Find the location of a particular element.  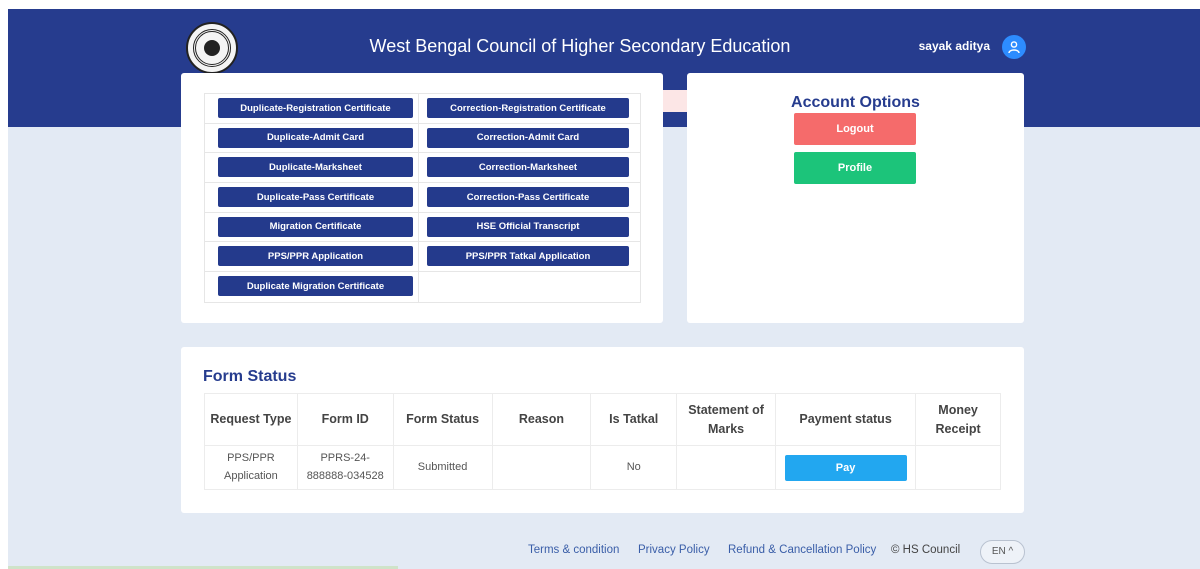

duplicate-registration-certificate-button: Duplicate-Registration Certificate is located at coordinates (315, 108).